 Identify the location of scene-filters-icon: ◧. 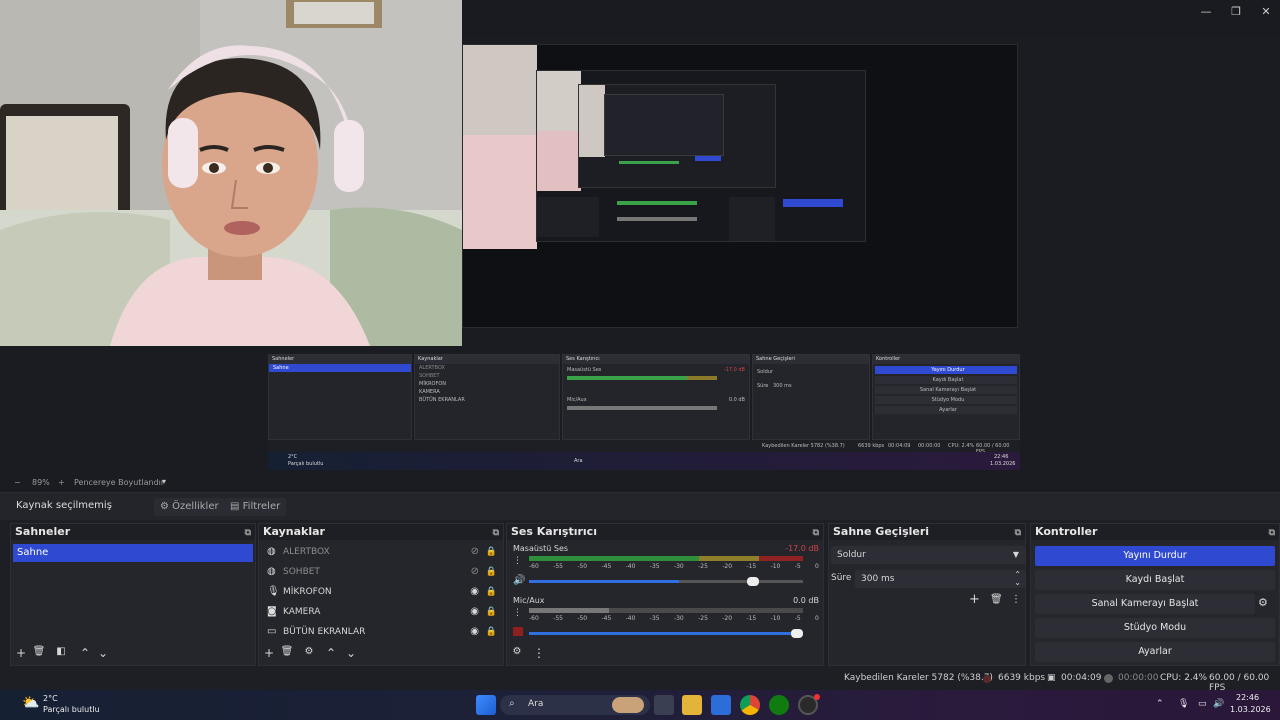
(61, 651).